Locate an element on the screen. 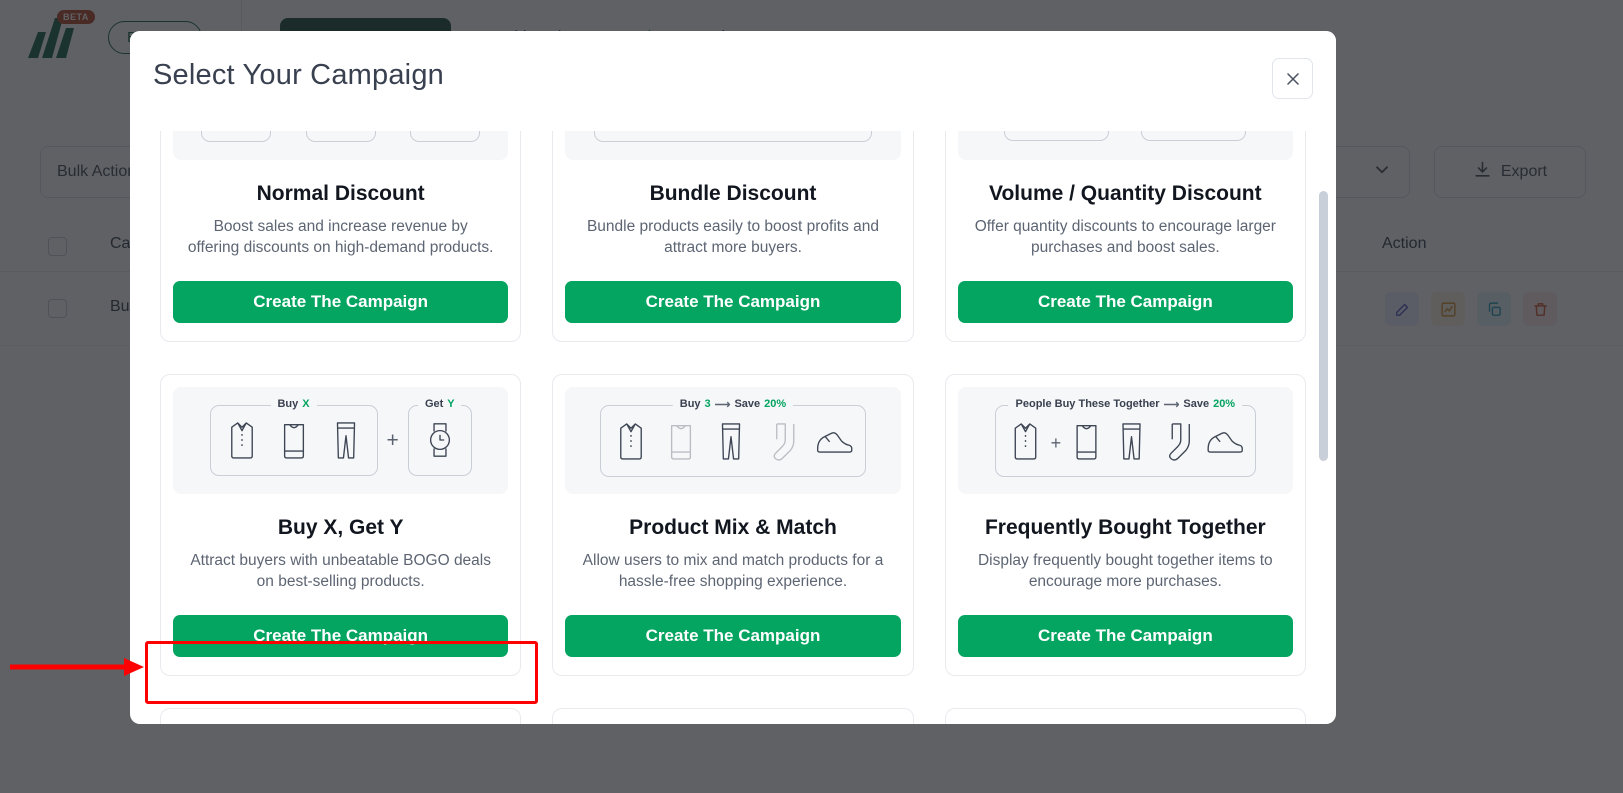  campaign-card-bundle-discount: + + is located at coordinates (733, 229).